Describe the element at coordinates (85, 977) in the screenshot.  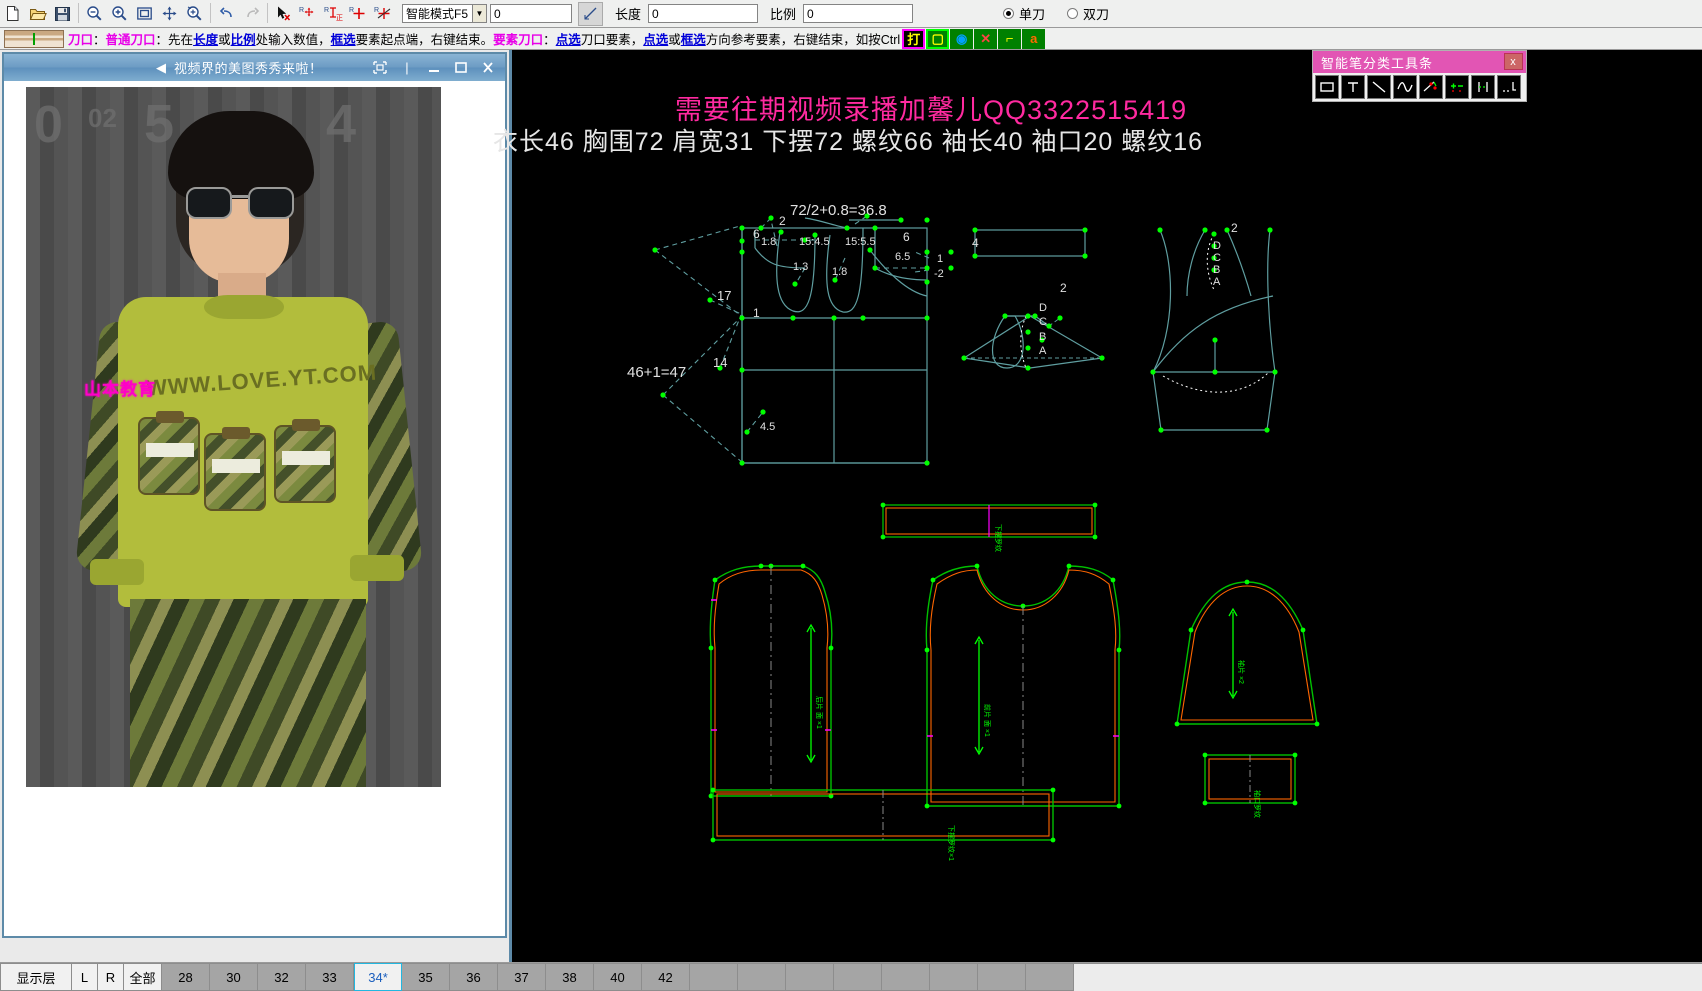
I see `left-toggle: L` at that location.